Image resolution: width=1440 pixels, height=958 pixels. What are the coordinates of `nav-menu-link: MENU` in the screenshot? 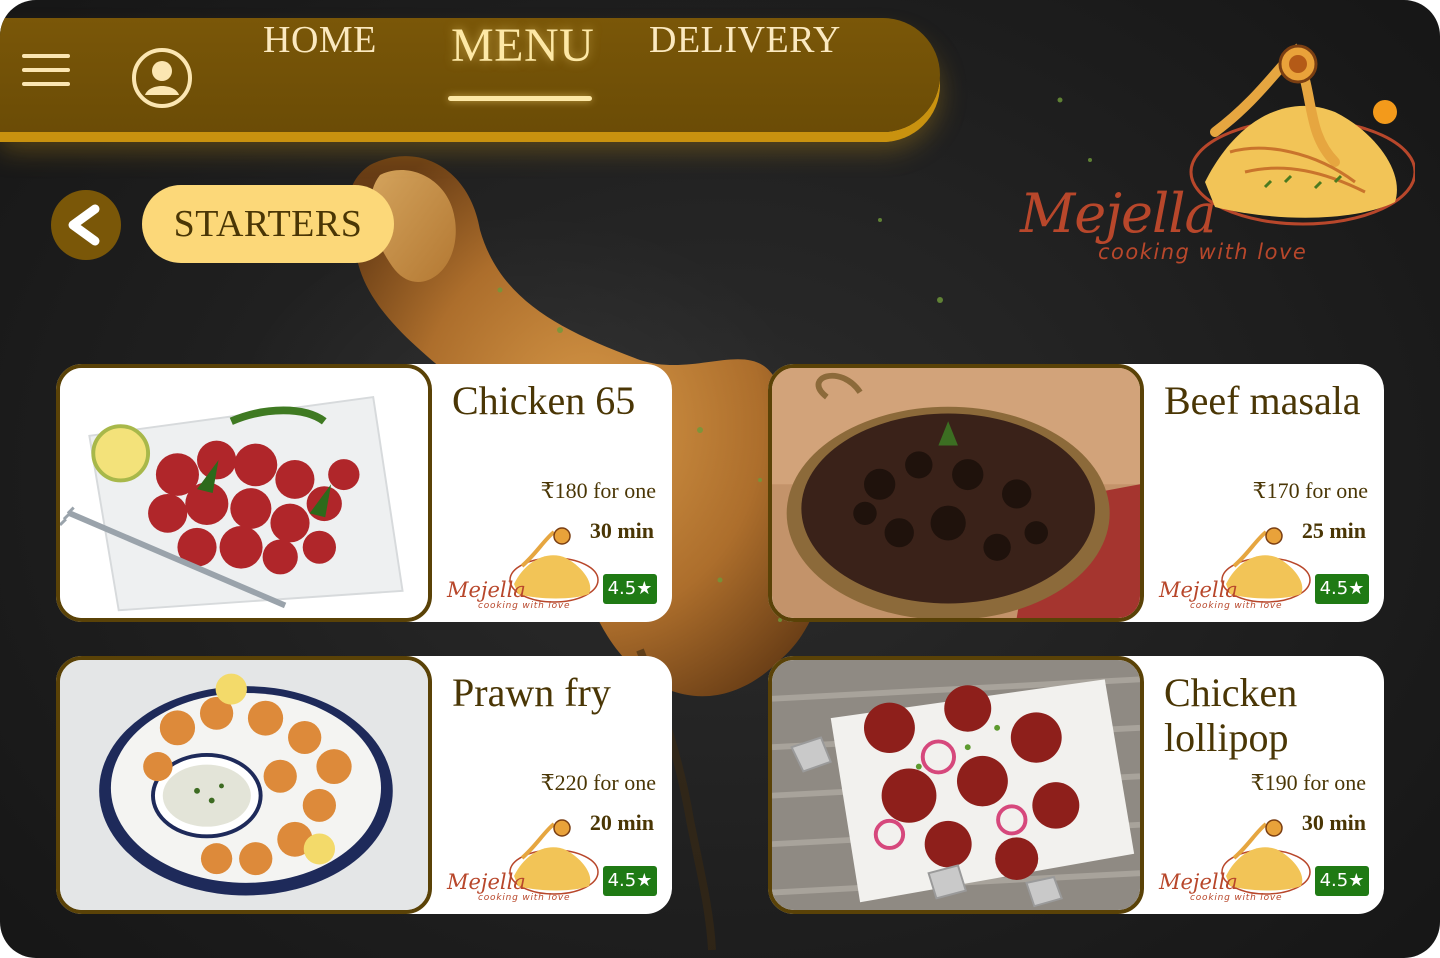 It's located at (522, 45).